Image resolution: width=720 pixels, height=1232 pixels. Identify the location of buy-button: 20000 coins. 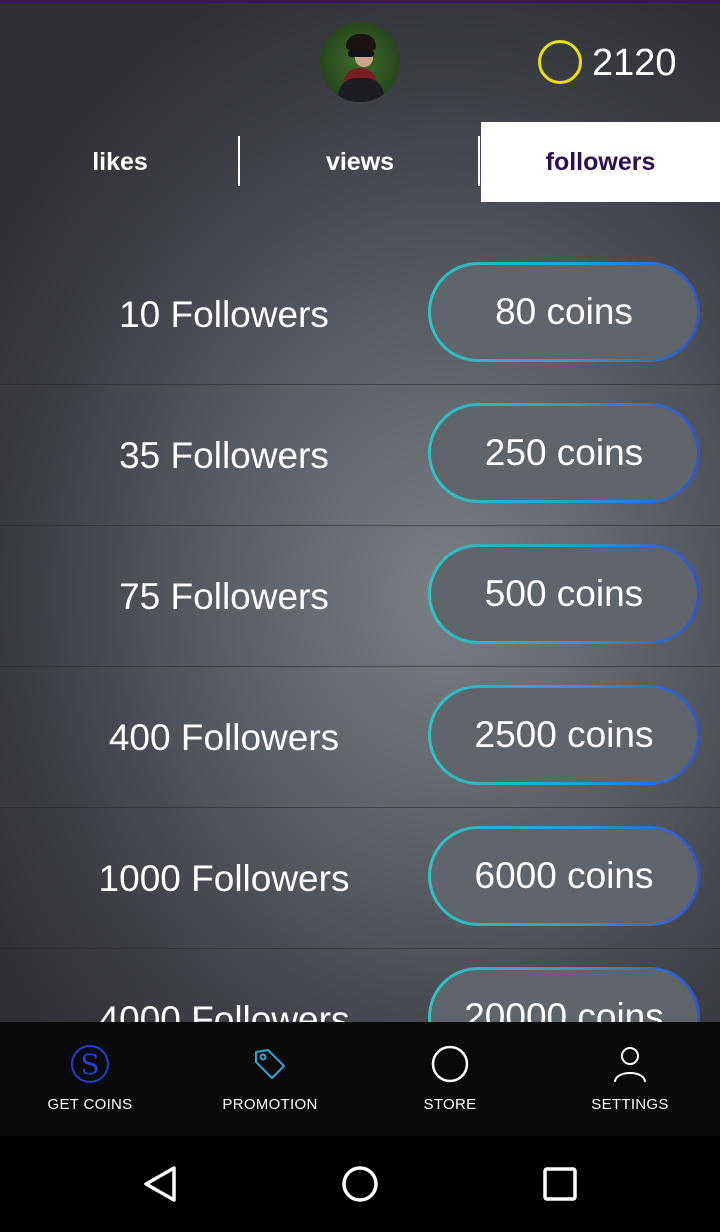
(564, 995).